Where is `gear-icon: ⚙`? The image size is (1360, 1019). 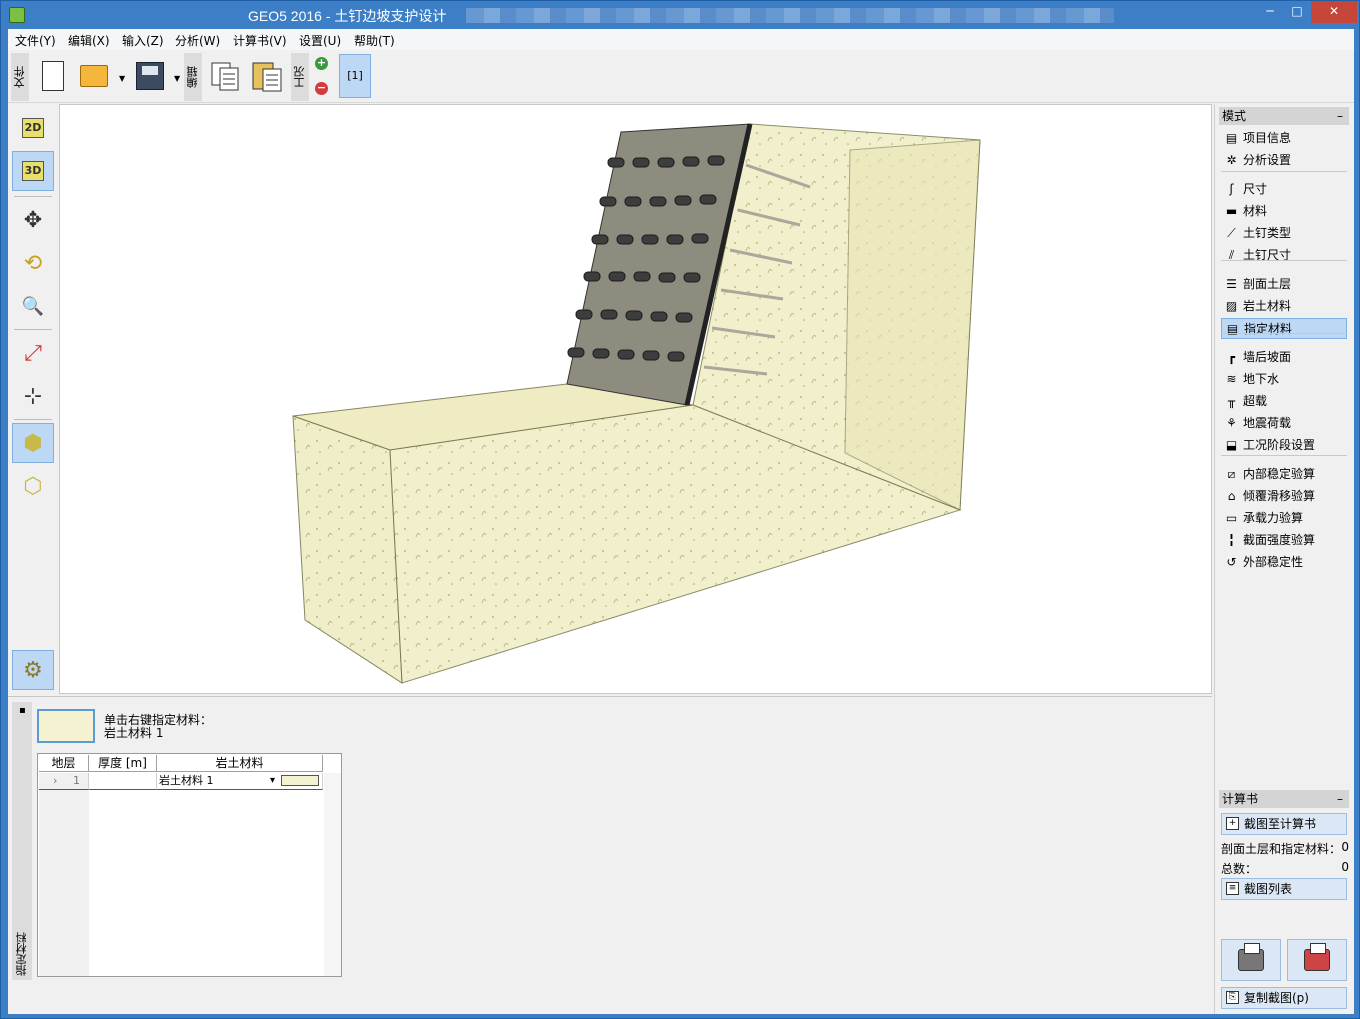
gear-icon: ⚙ is located at coordinates (33, 670).